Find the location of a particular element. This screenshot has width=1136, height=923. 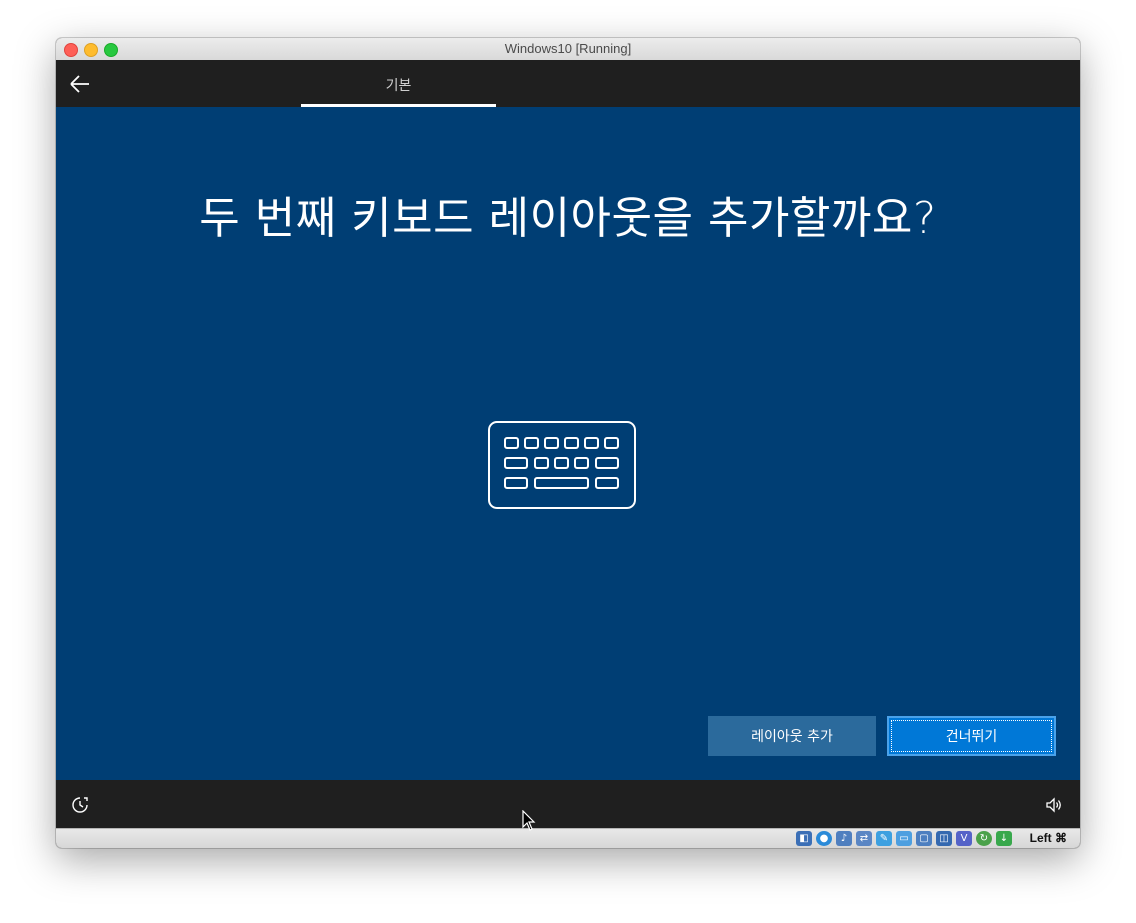

skip-button: 건너뛰기 is located at coordinates (971, 736).